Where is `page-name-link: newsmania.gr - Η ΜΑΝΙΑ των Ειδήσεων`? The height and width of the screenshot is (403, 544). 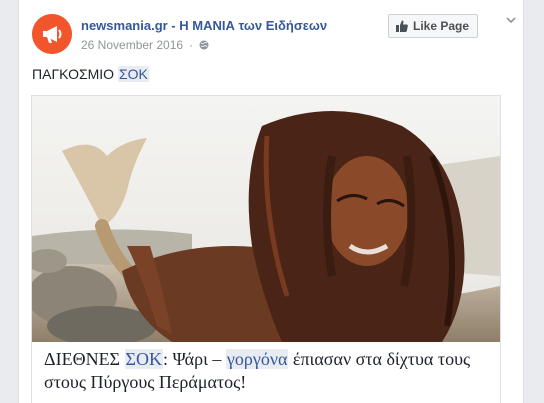
page-name-link: newsmania.gr - Η ΜΑΝΙΑ των Ειδήσεων is located at coordinates (204, 25).